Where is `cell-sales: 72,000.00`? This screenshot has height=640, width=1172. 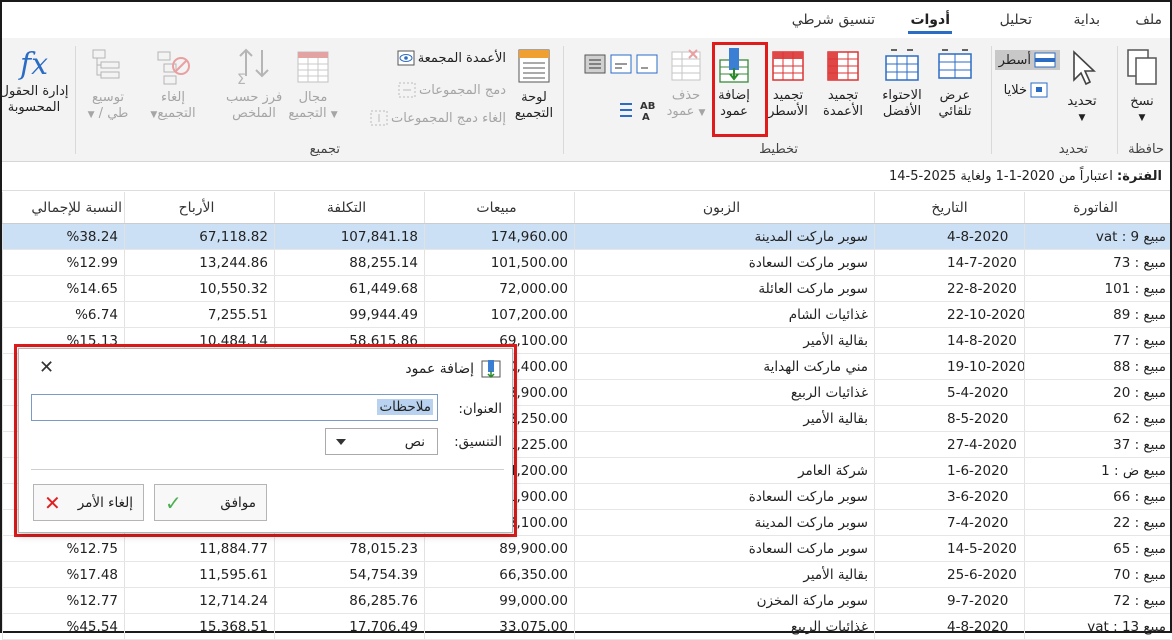
cell-sales: 72,000.00 is located at coordinates (499, 288).